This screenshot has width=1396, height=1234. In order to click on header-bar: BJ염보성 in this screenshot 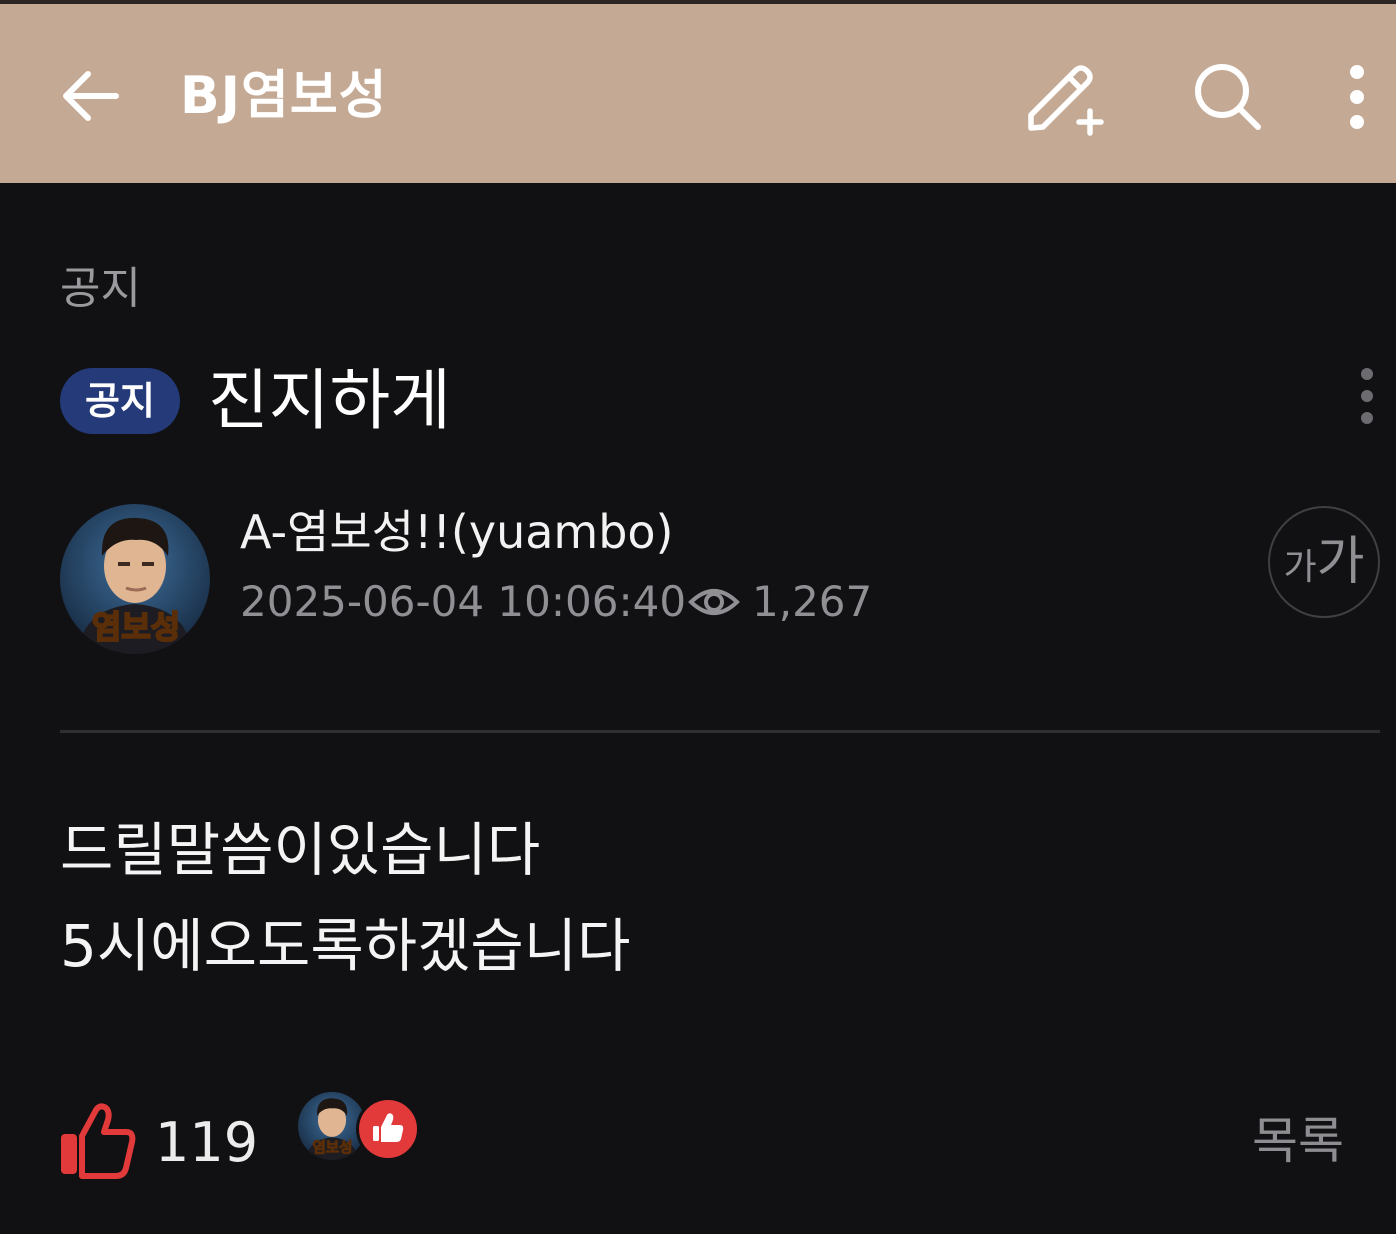, I will do `click(698, 93)`.